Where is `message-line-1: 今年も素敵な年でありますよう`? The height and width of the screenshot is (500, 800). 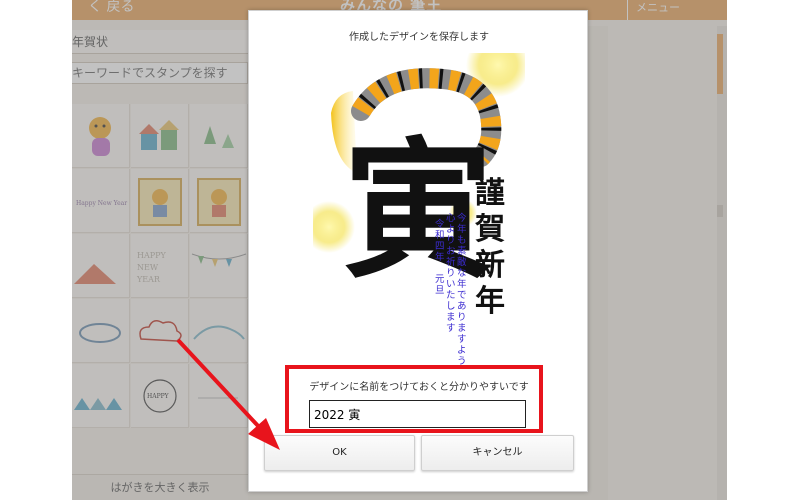
message-line-1: 今年も素敵な年でありますよう is located at coordinates (462, 289).